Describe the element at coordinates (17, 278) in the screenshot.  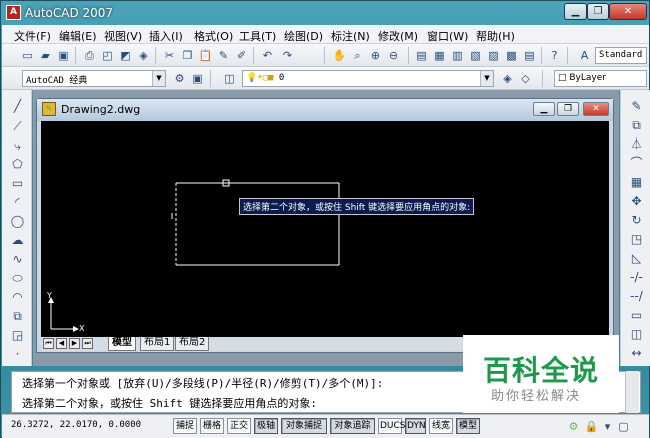
I see `ellipse-icon: ⬭` at that location.